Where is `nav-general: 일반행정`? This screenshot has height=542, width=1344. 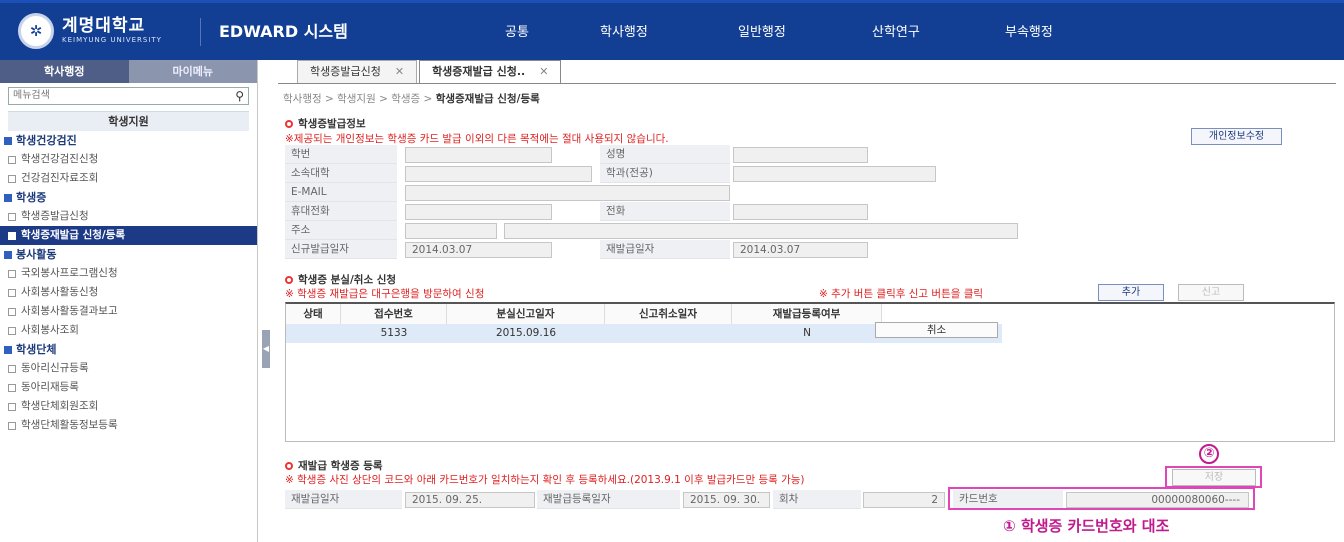
nav-general: 일반행정 is located at coordinates (762, 30).